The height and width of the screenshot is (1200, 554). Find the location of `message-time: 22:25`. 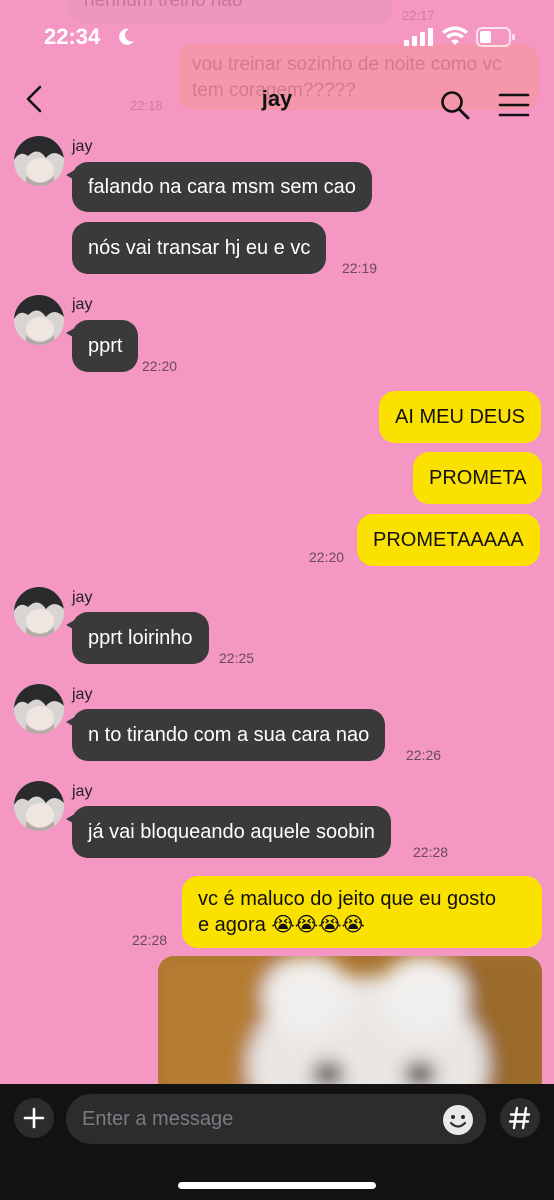

message-time: 22:25 is located at coordinates (237, 658).